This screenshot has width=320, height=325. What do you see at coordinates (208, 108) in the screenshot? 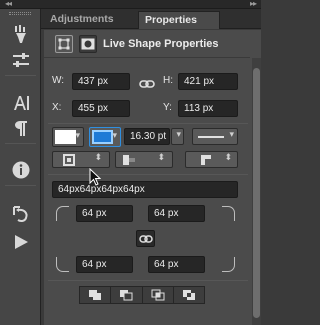
I see `y-position-field: 113 px` at bounding box center [208, 108].